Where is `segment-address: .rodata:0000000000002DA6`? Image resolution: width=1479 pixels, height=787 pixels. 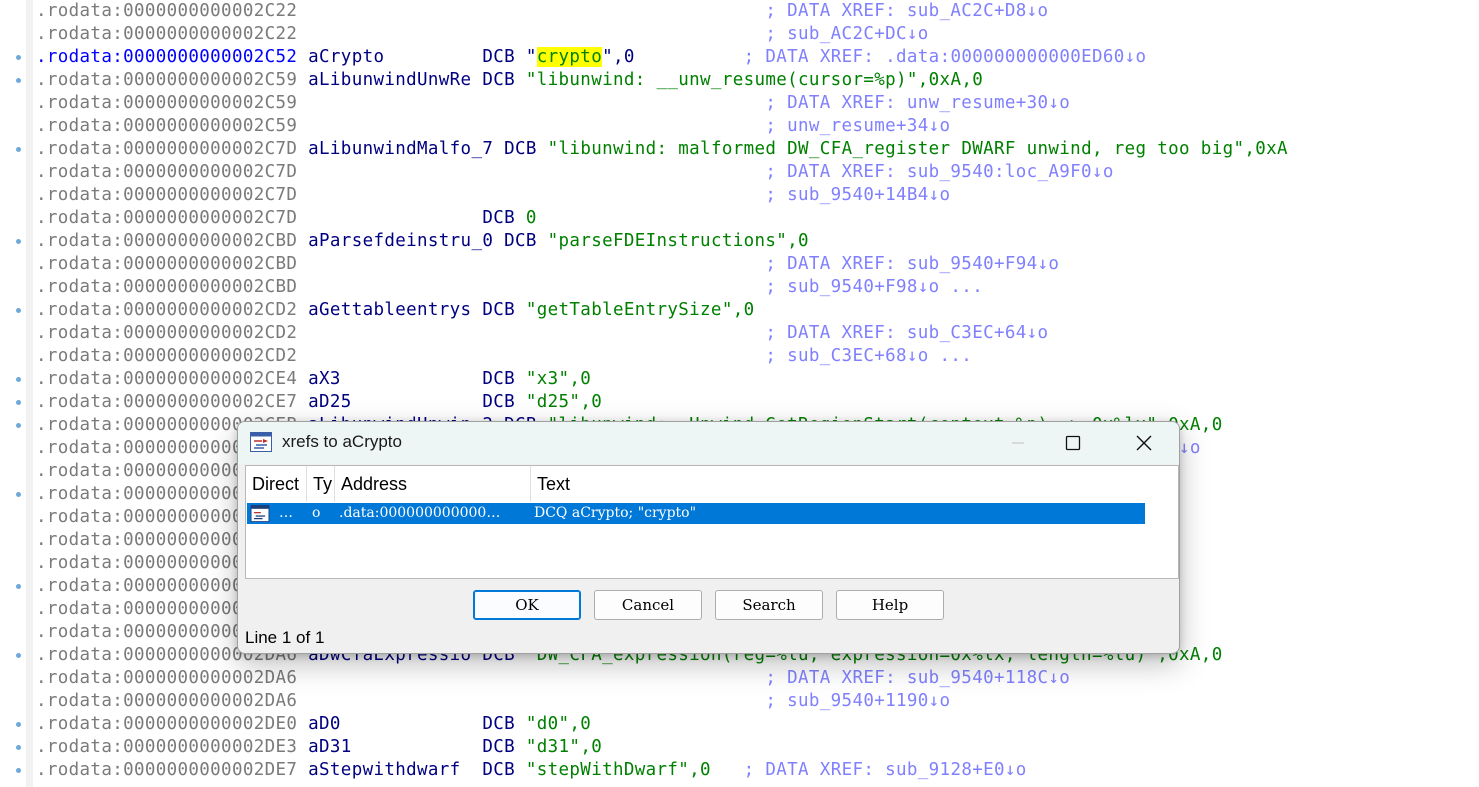
segment-address: .rodata:0000000000002DA6 is located at coordinates (167, 701).